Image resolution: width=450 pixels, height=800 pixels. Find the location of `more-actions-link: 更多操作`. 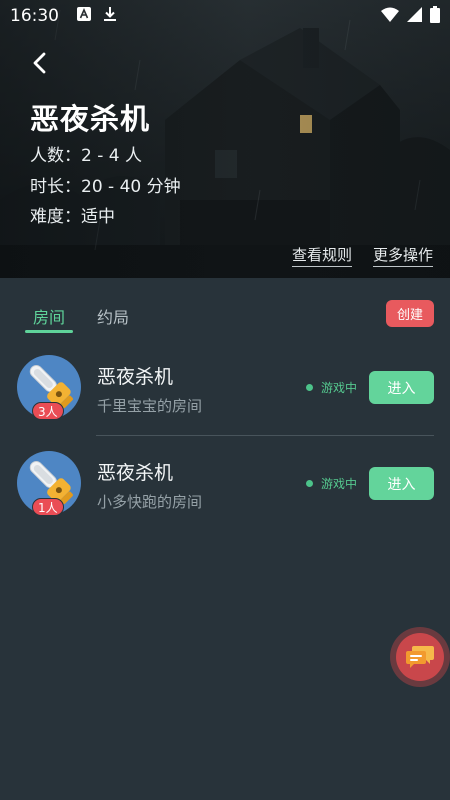

more-actions-link: 更多操作 is located at coordinates (403, 255).